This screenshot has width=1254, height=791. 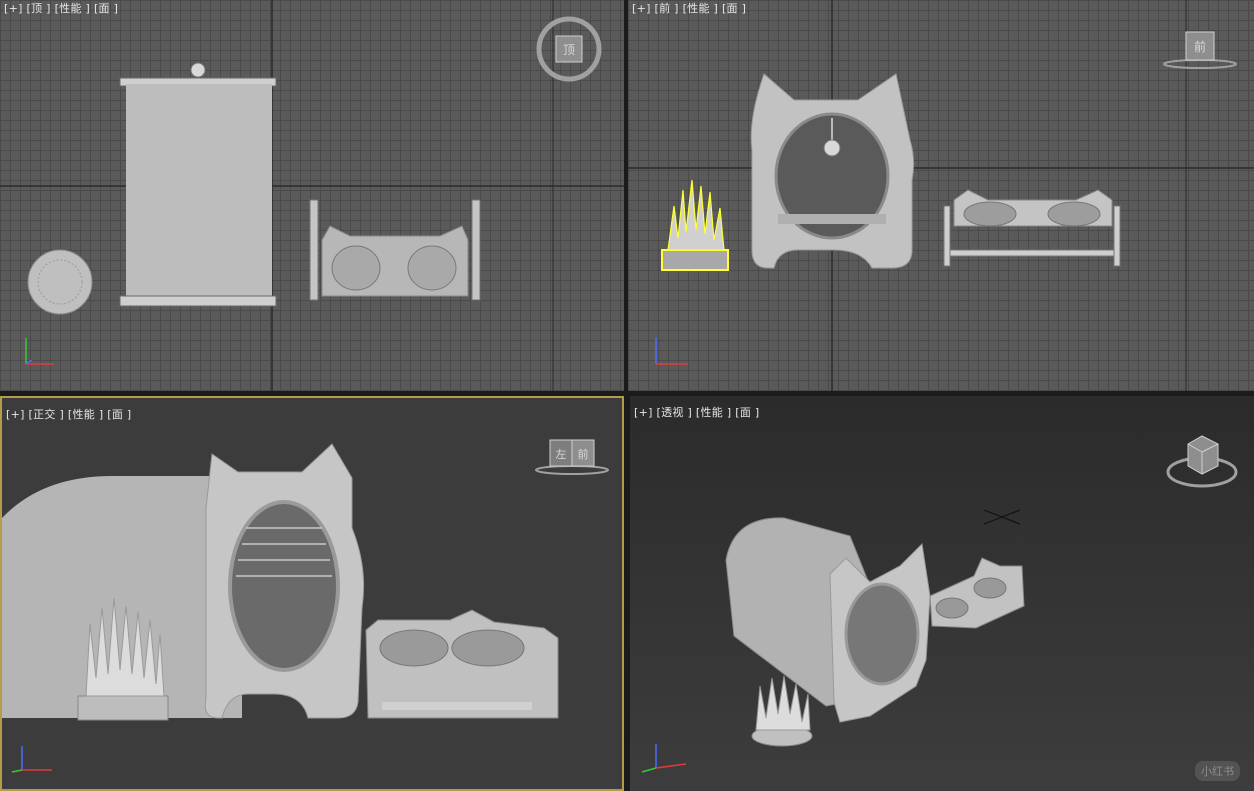 I want to click on cat-house-perspective, so click(x=828, y=620).